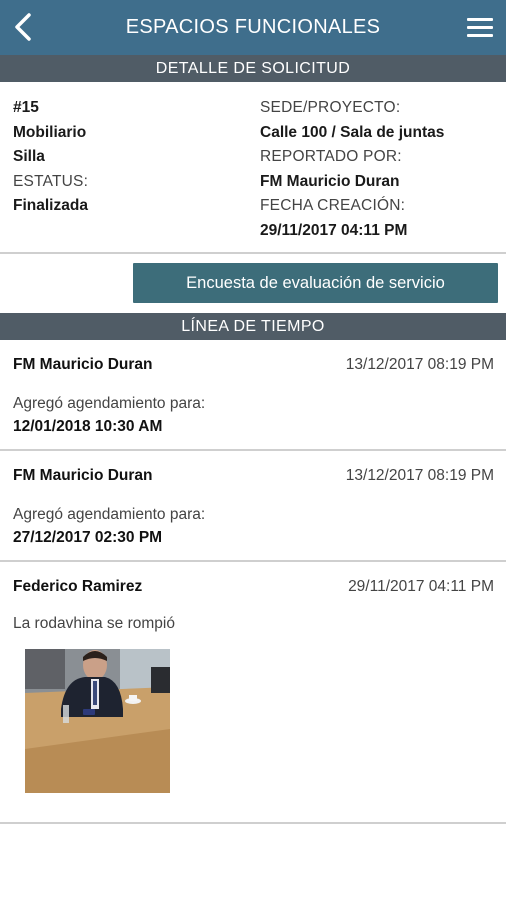 The width and height of the screenshot is (506, 900). Describe the element at coordinates (78, 586) in the screenshot. I see `entry-author: Federico Ramirez` at that location.